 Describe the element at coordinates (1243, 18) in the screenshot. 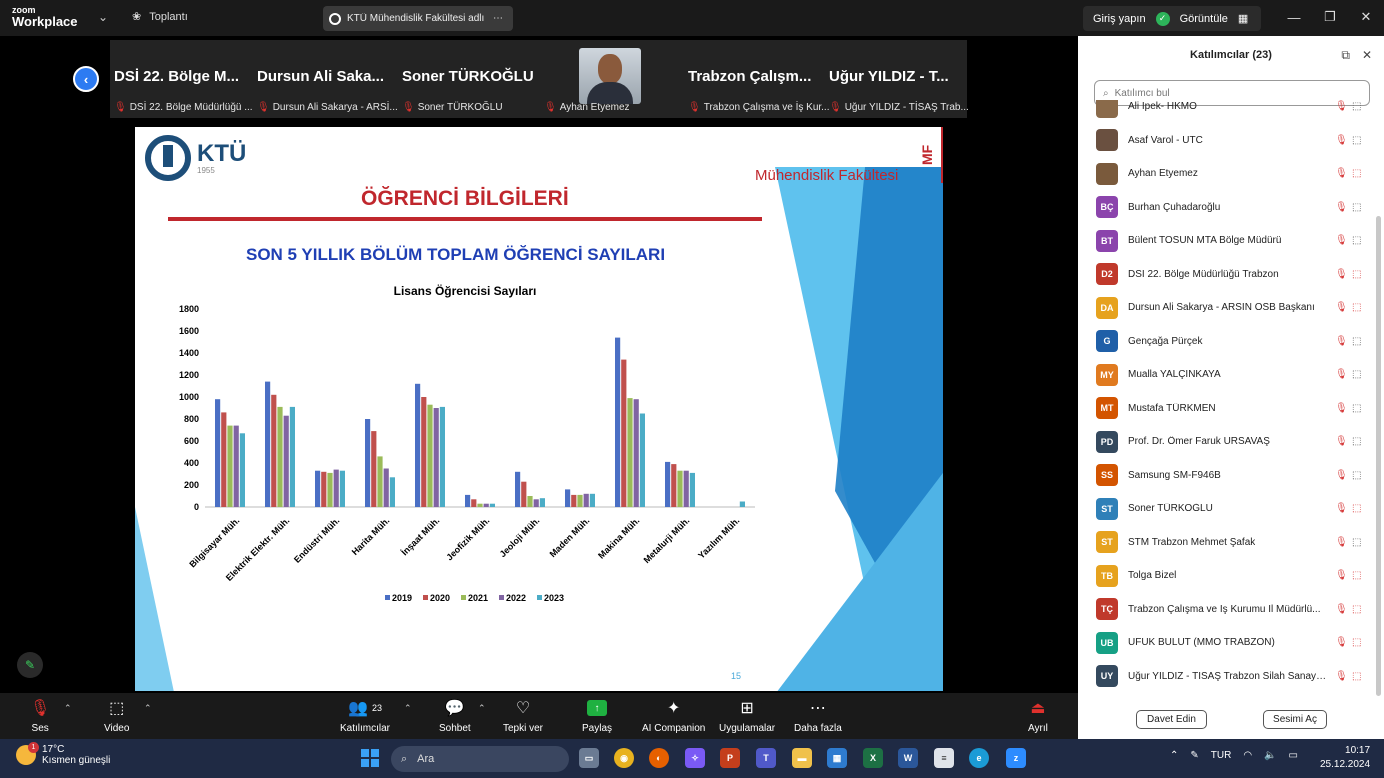

I see `grid-view-icon: ▦` at that location.